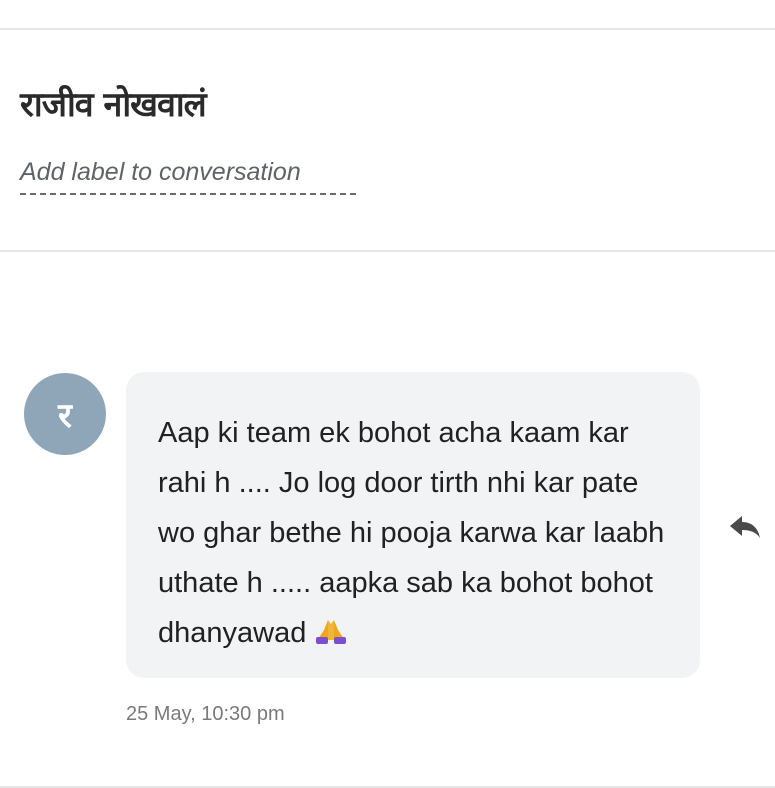 The image size is (775, 788). I want to click on add-label-link: Add label to conversation, so click(188, 176).